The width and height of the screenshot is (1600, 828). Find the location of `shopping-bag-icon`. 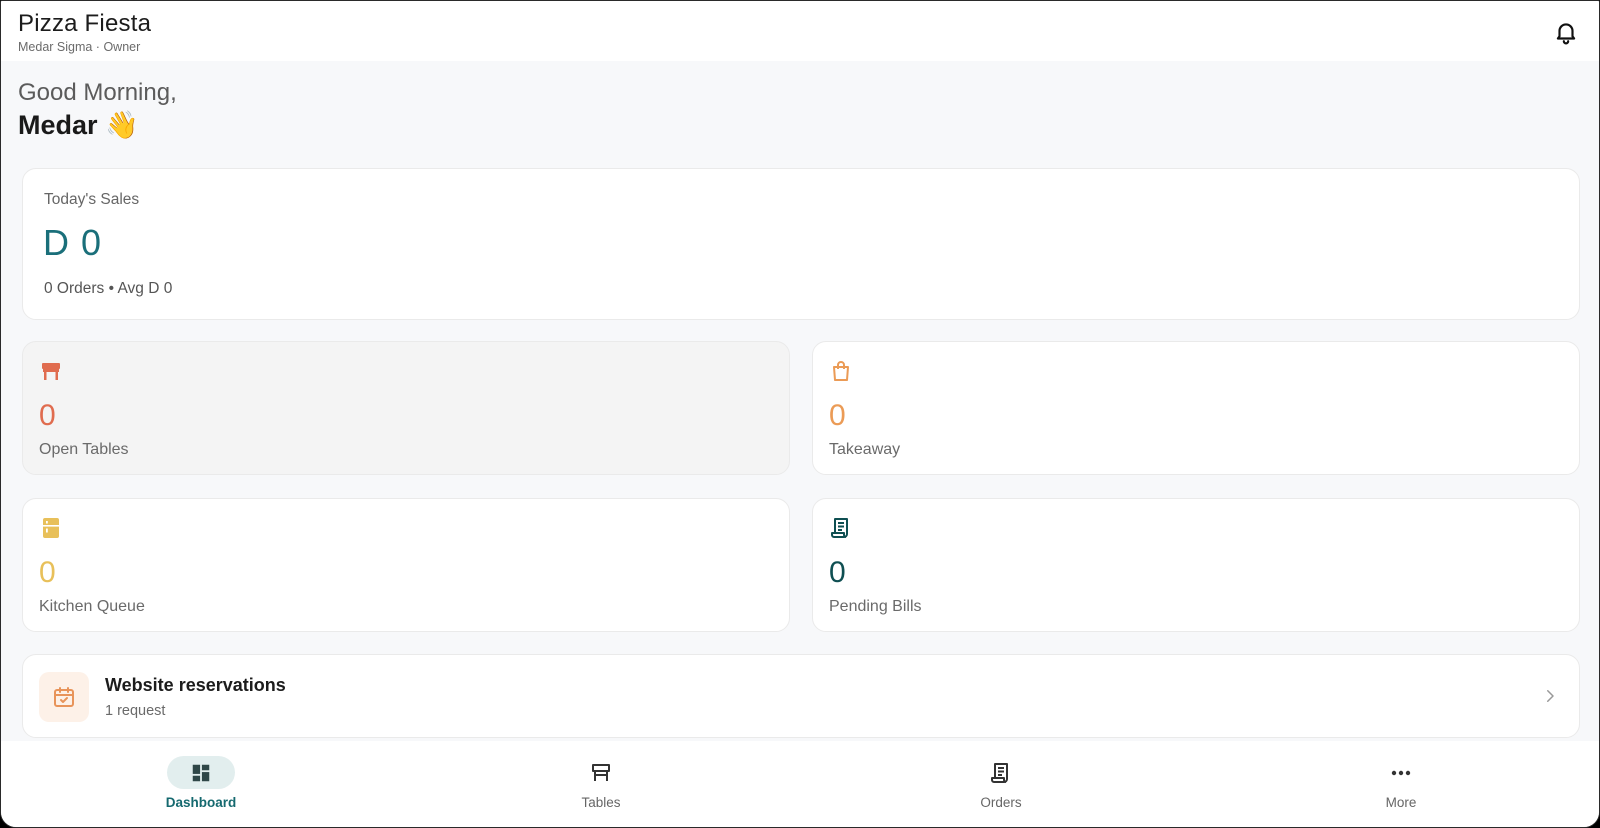

shopping-bag-icon is located at coordinates (841, 371).